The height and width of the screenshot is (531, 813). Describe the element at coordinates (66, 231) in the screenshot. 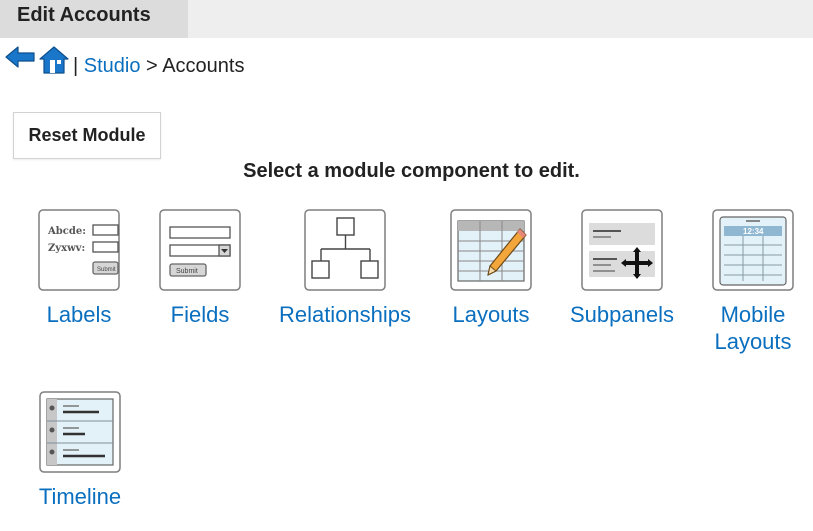

I see `svg-text: Abcde:` at that location.